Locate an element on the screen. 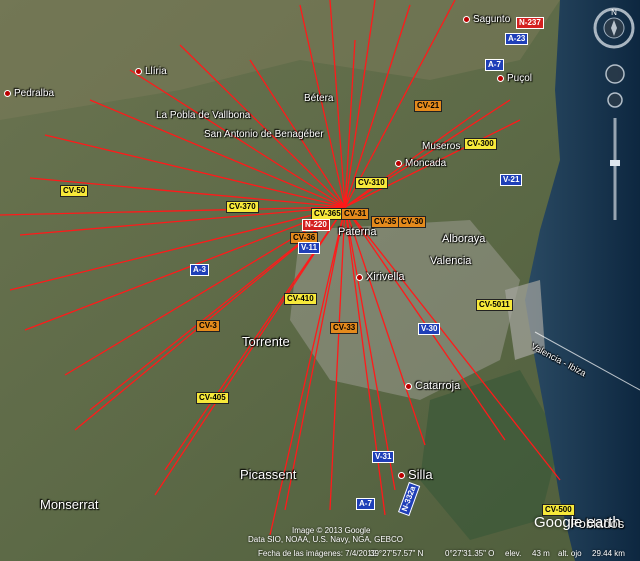  compass-control: N is located at coordinates (614, 28).